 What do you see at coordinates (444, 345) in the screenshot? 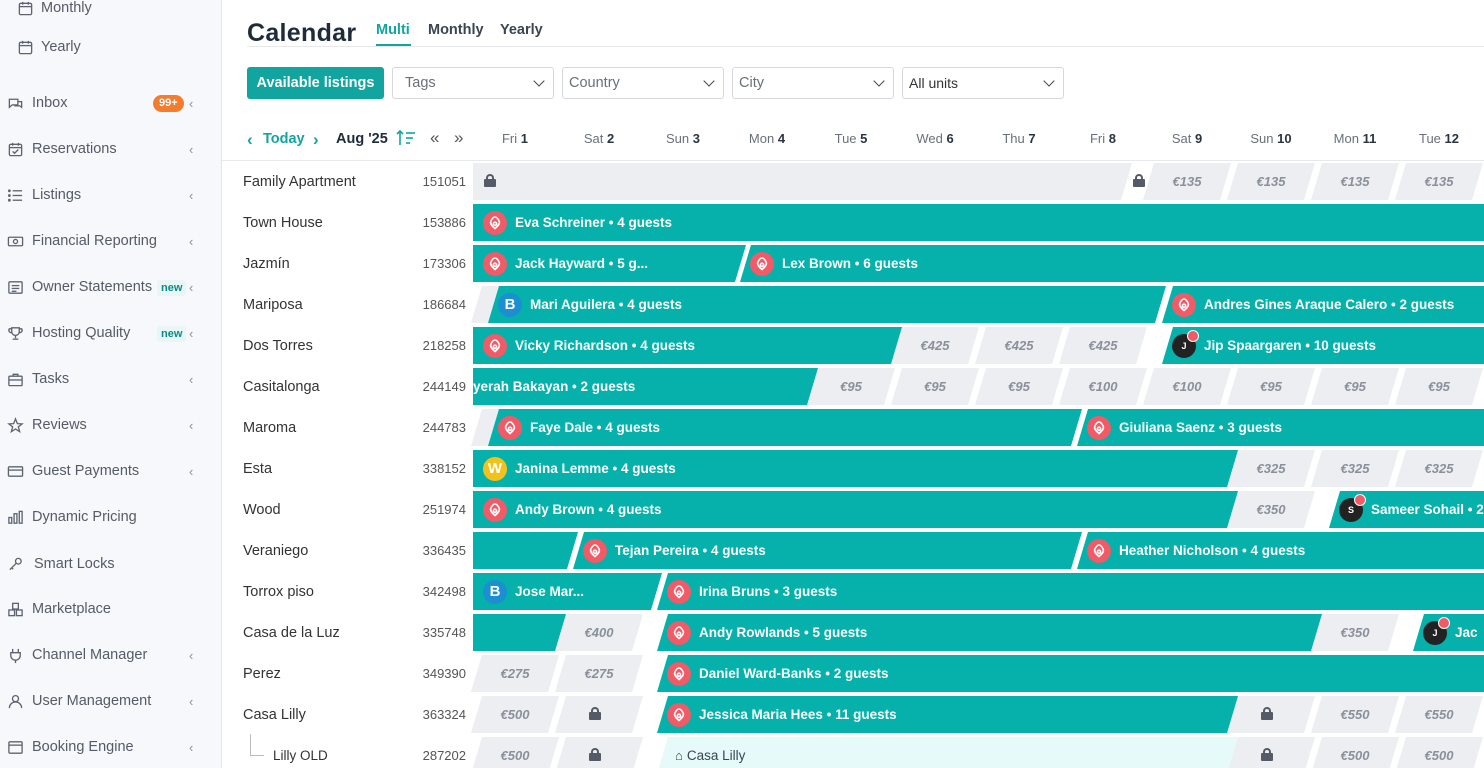
I see `listing-id: 218258` at bounding box center [444, 345].